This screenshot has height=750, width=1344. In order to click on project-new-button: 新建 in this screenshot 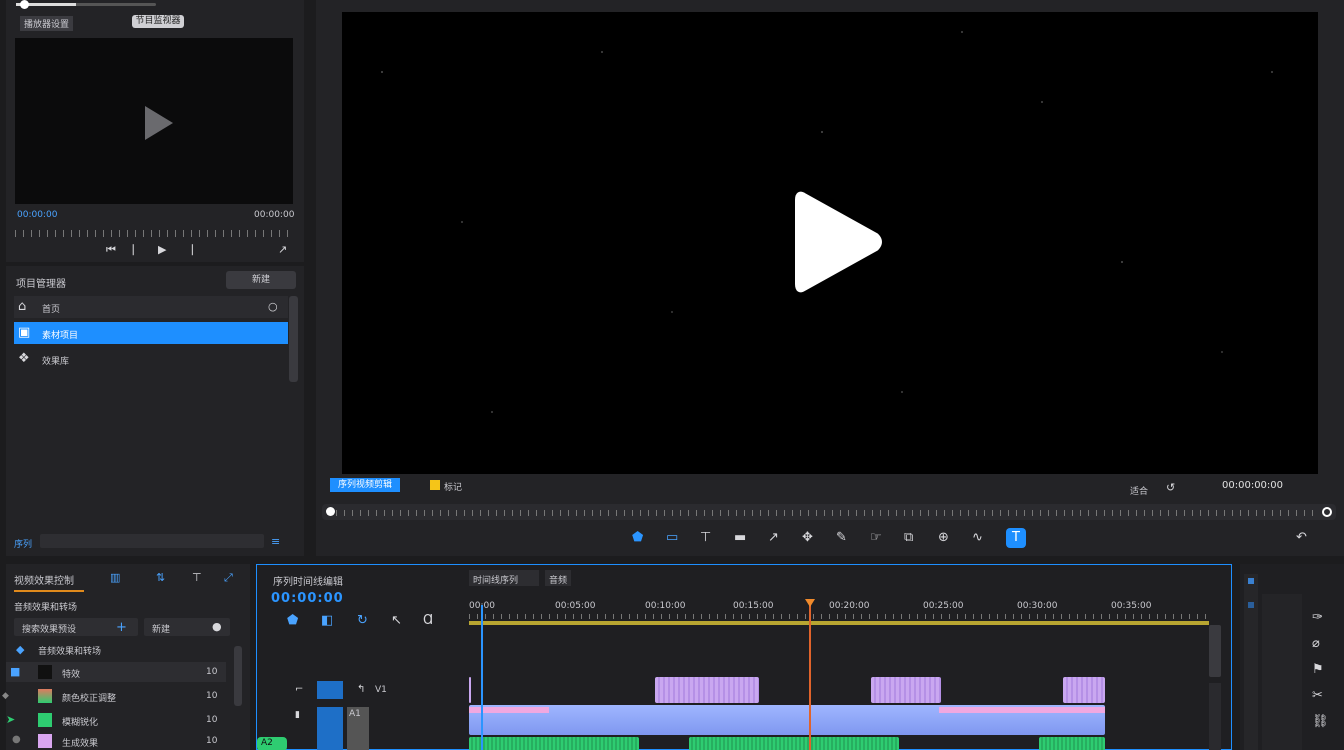, I will do `click(261, 280)`.